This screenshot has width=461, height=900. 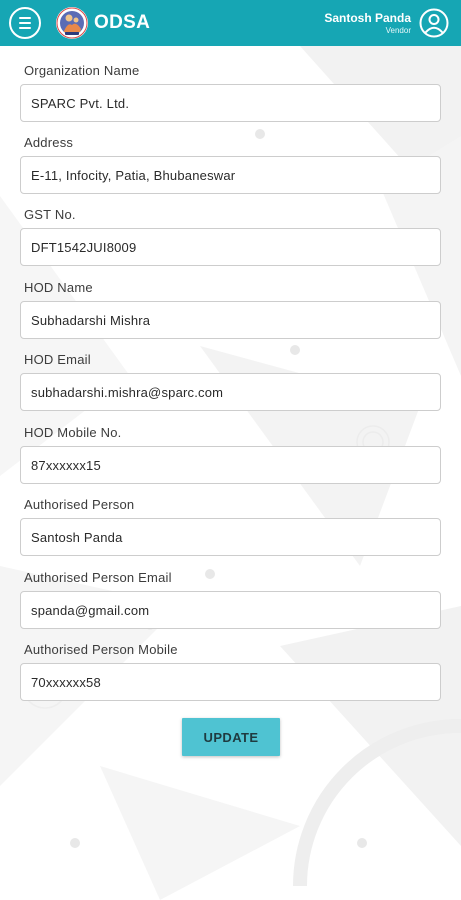 What do you see at coordinates (122, 22) in the screenshot?
I see `app-title: ODSA` at bounding box center [122, 22].